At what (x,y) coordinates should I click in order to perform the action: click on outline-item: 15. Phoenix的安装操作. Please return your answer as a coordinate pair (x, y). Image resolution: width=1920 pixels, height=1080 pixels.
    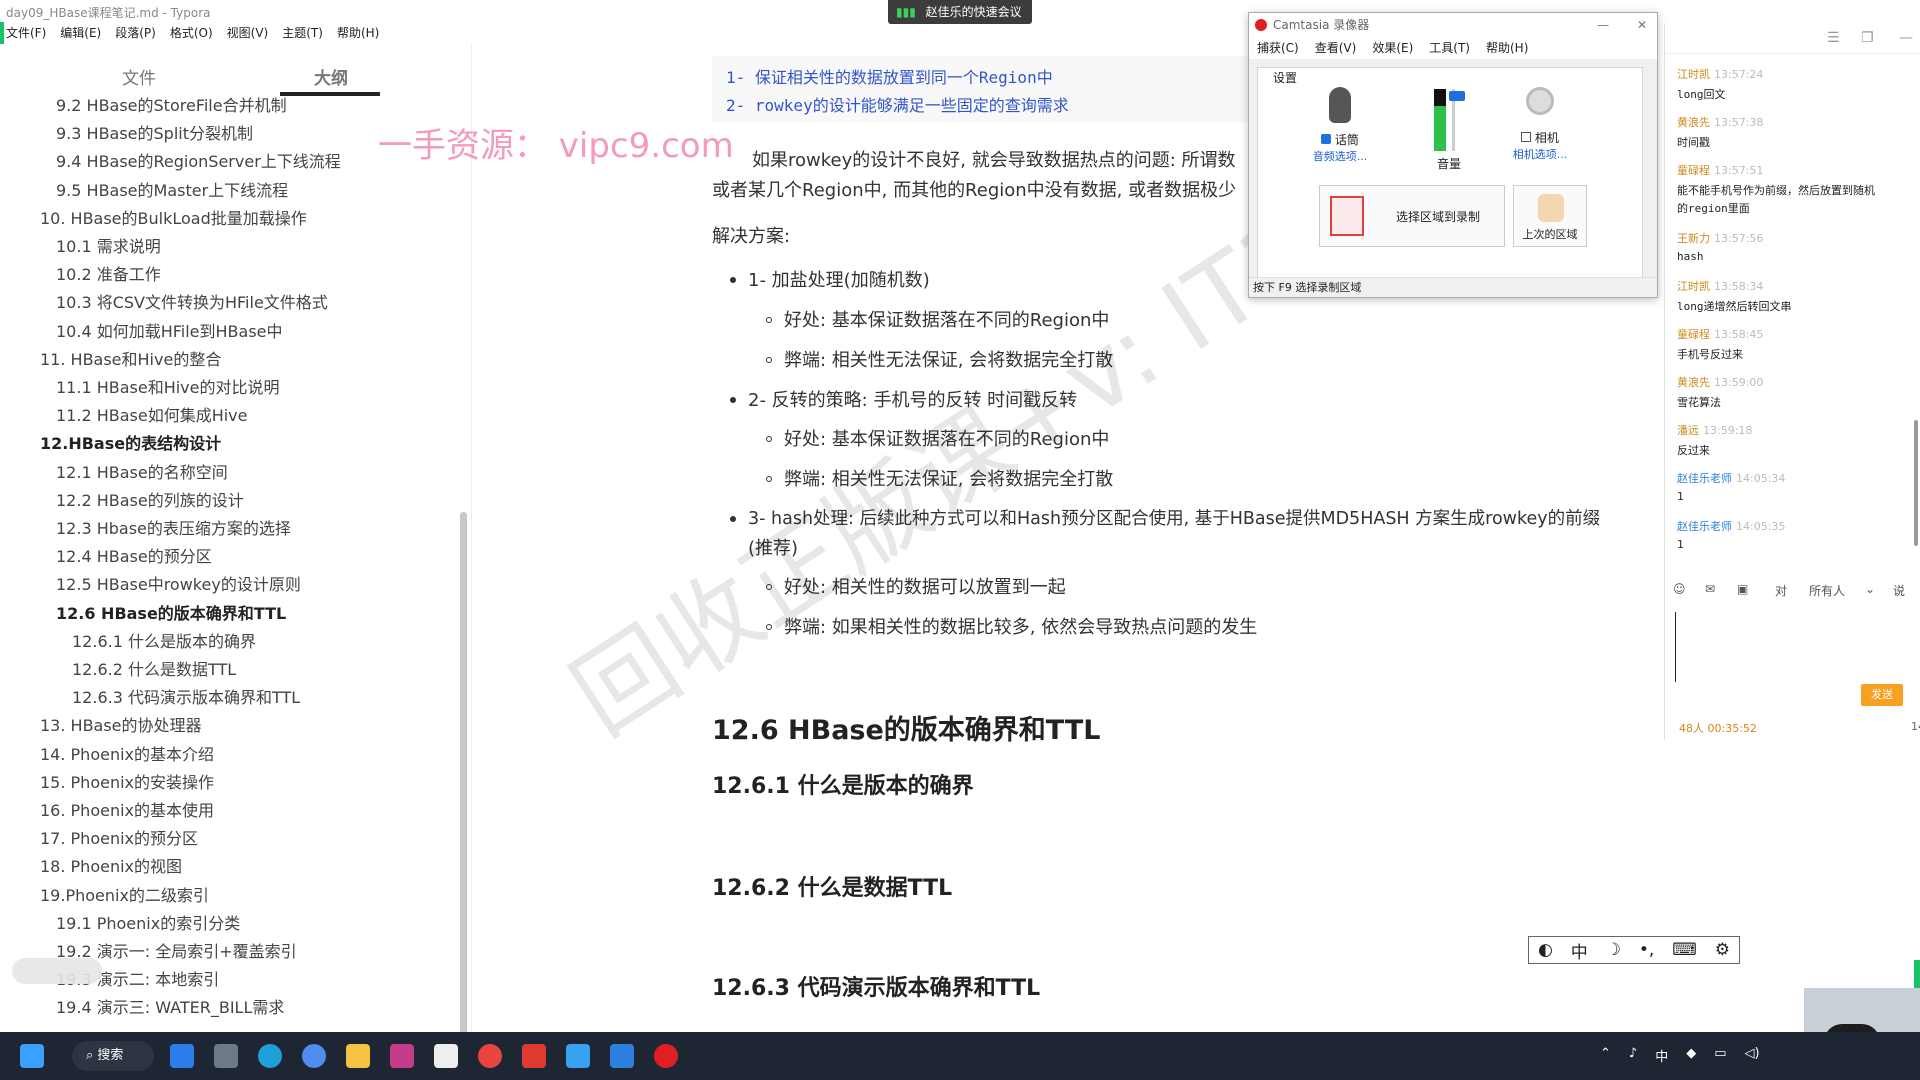
    Looking at the image, I should click on (127, 781).